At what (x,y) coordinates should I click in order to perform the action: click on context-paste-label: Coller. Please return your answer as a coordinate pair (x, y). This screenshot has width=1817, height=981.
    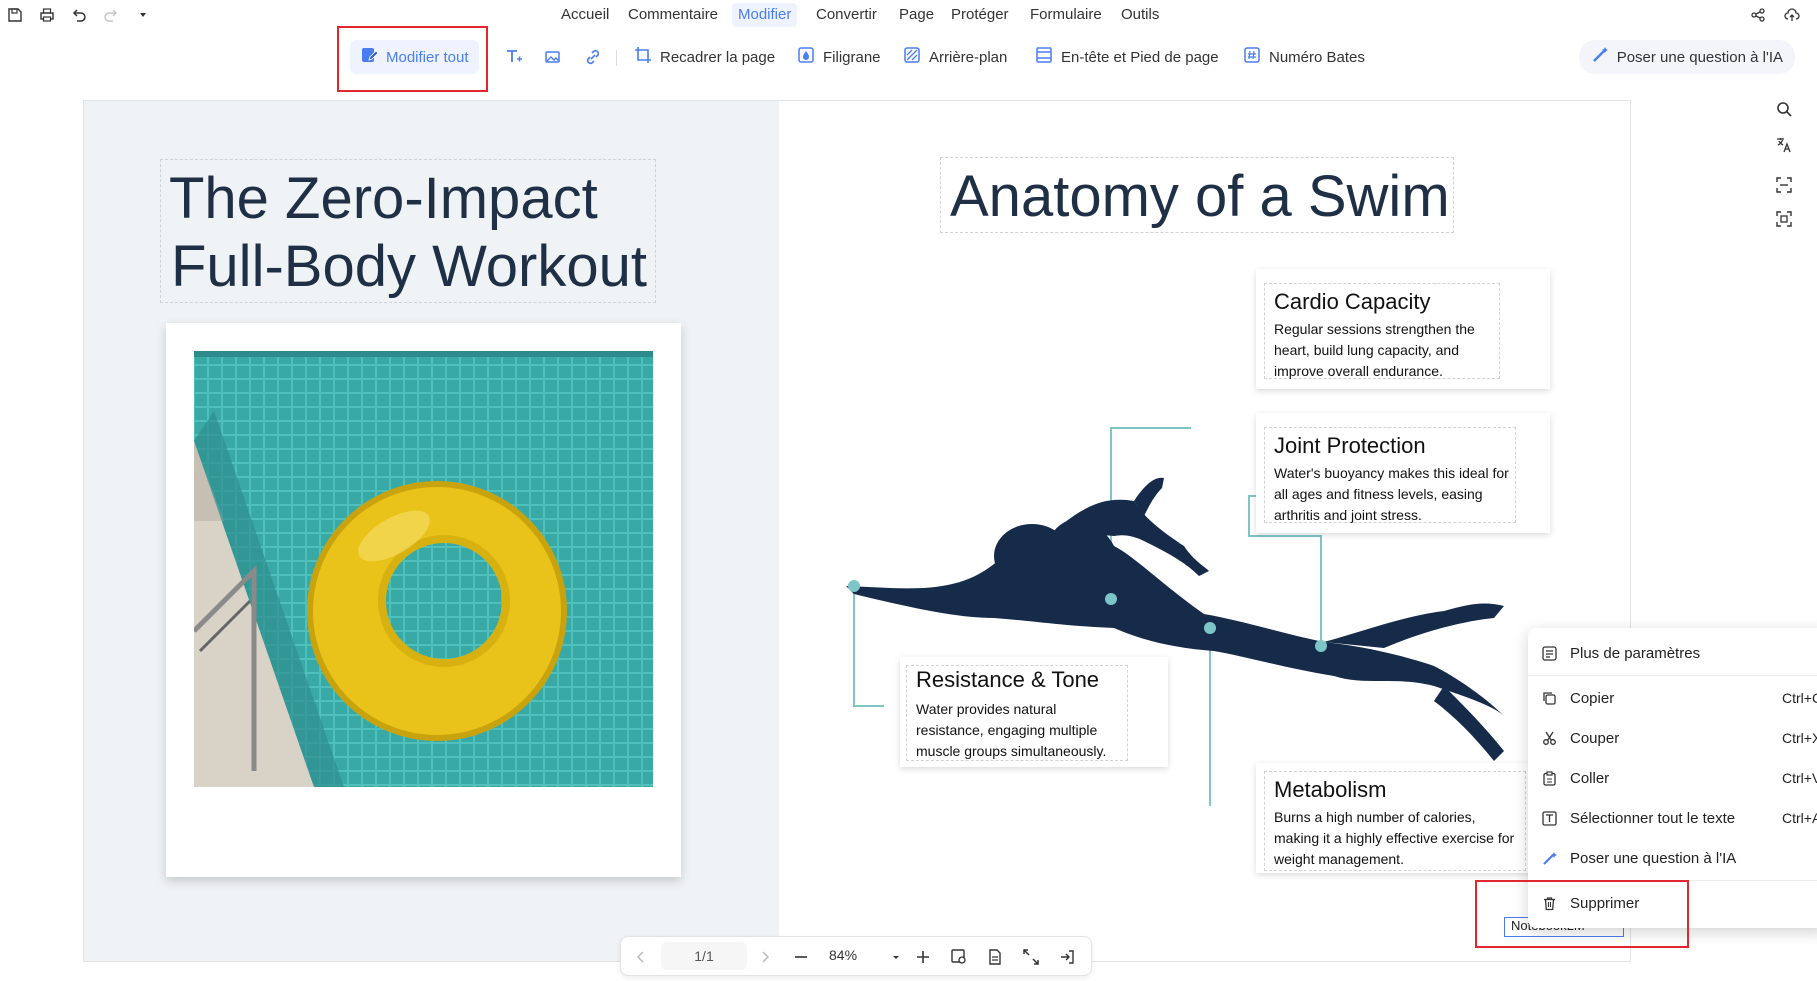
    Looking at the image, I should click on (1590, 778).